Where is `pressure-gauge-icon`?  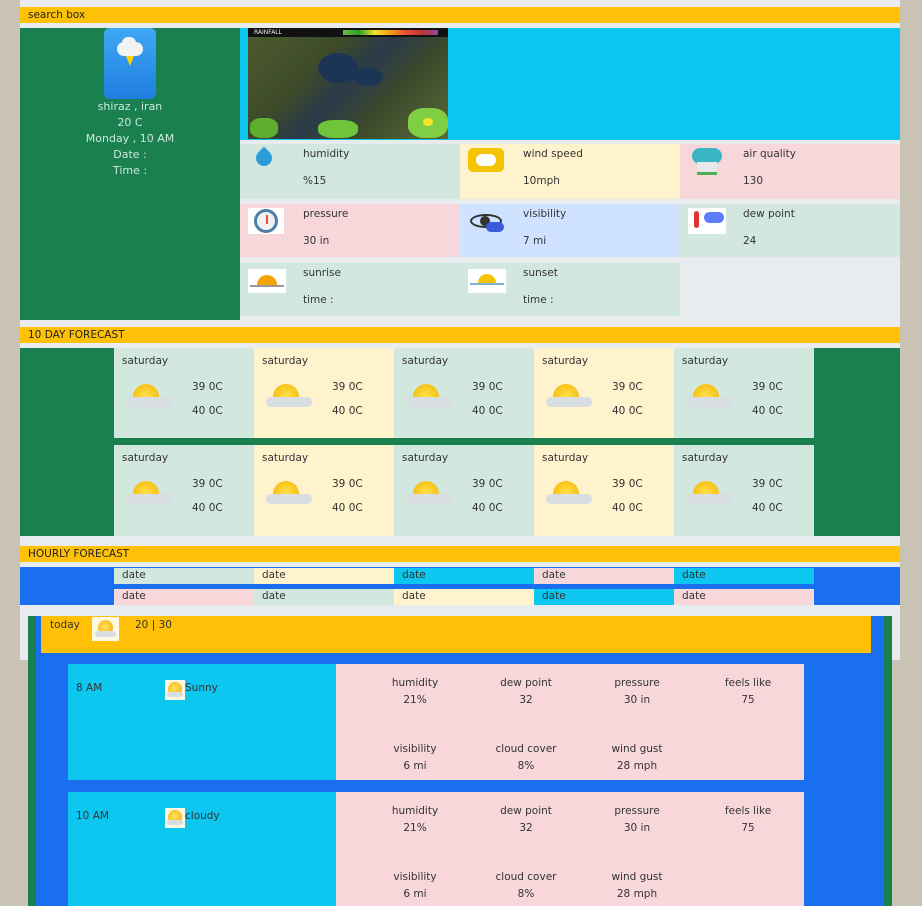 pressure-gauge-icon is located at coordinates (267, 221).